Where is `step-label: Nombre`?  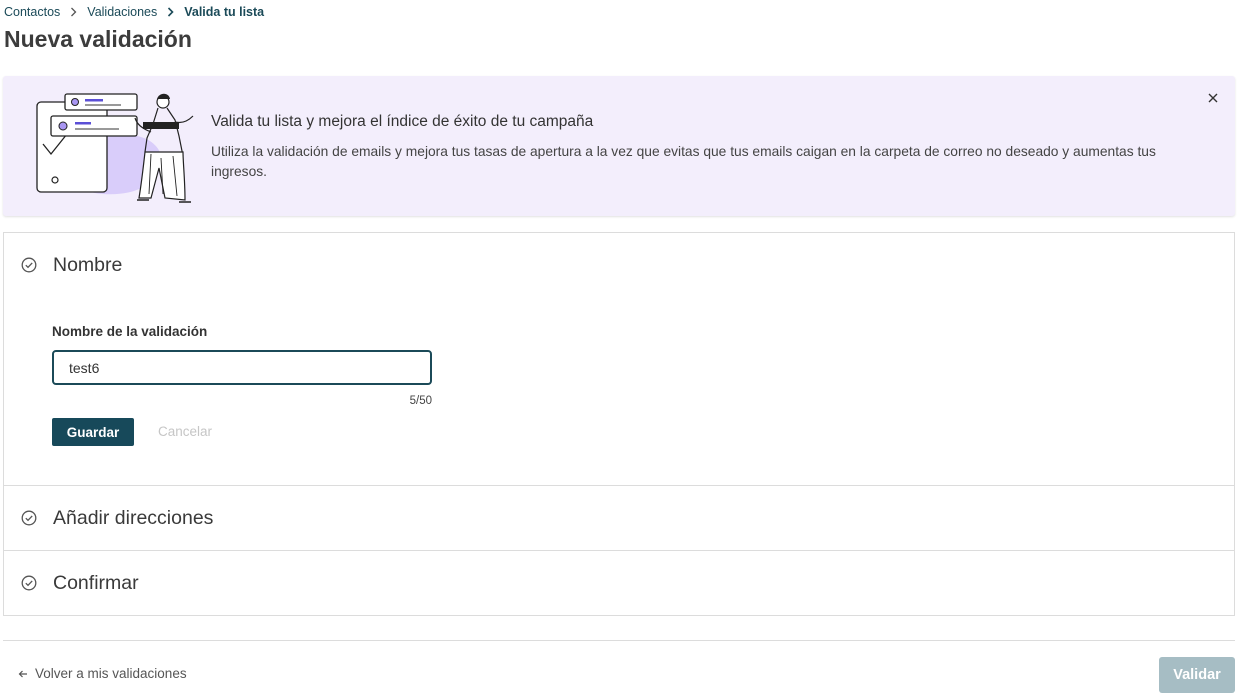
step-label: Nombre is located at coordinates (88, 264).